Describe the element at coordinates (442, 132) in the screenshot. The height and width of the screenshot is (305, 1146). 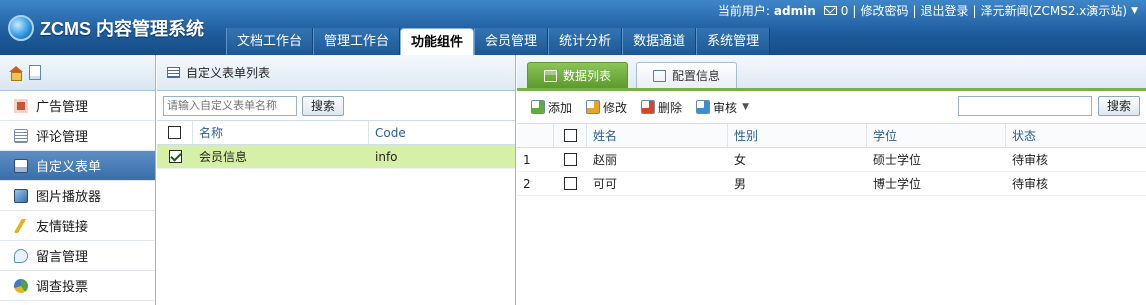
I see `column-header-code: Code` at that location.